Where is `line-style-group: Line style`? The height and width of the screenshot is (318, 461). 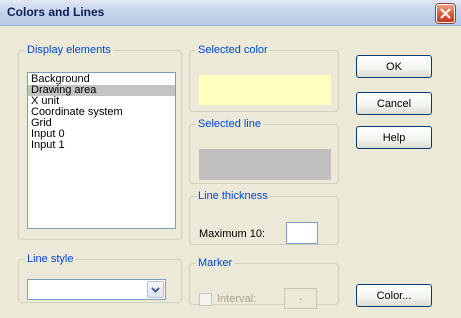
line-style-group: Line style is located at coordinates (100, 278).